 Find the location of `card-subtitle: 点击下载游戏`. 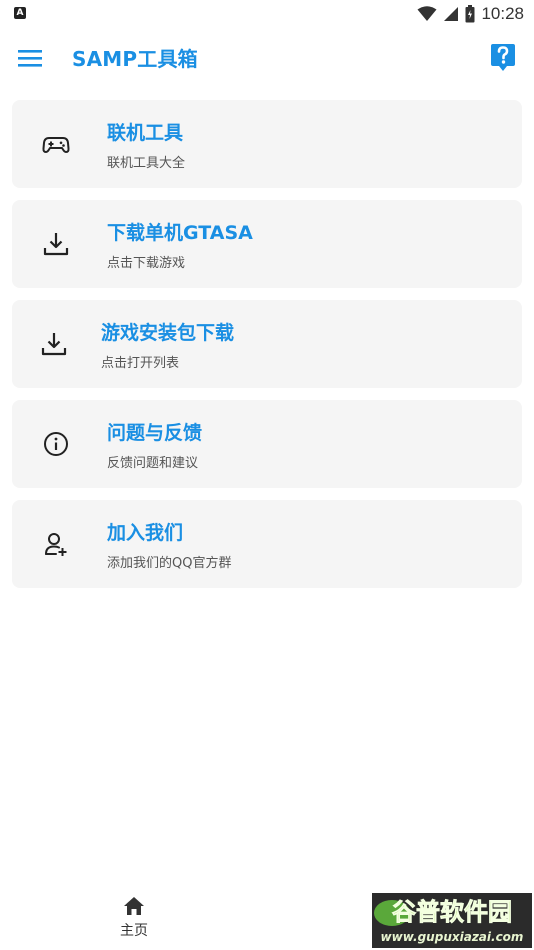

card-subtitle: 点击下载游戏 is located at coordinates (146, 263).